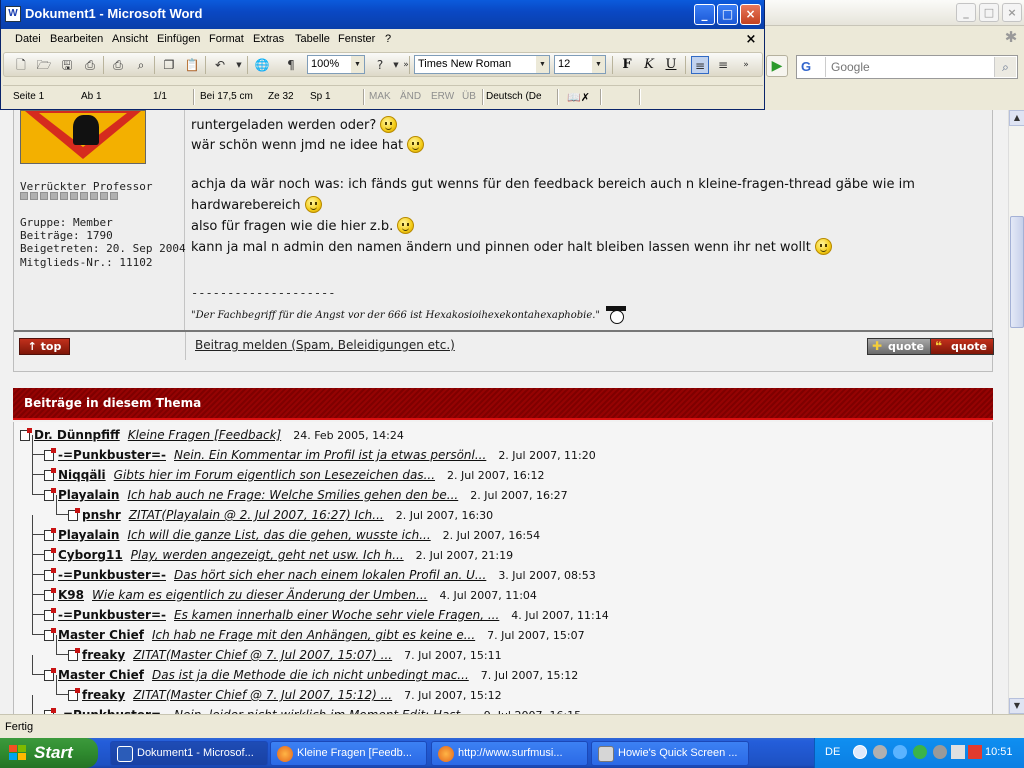 The image size is (1024, 768). Describe the element at coordinates (469, 96) in the screenshot. I see `status-overtype: ÜB` at that location.